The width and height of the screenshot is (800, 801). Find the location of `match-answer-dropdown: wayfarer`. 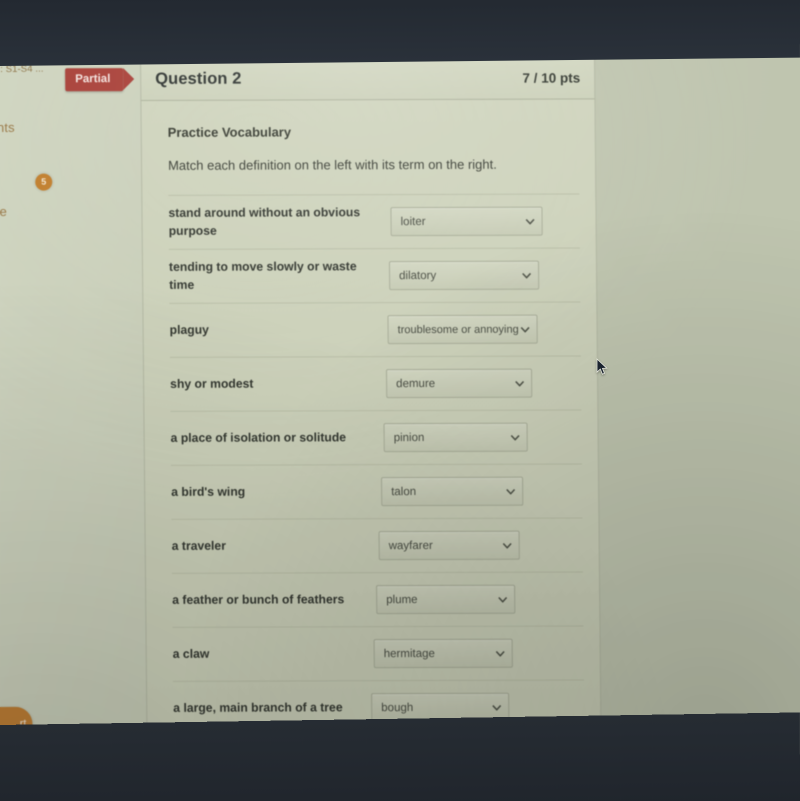

match-answer-dropdown: wayfarer is located at coordinates (449, 545).